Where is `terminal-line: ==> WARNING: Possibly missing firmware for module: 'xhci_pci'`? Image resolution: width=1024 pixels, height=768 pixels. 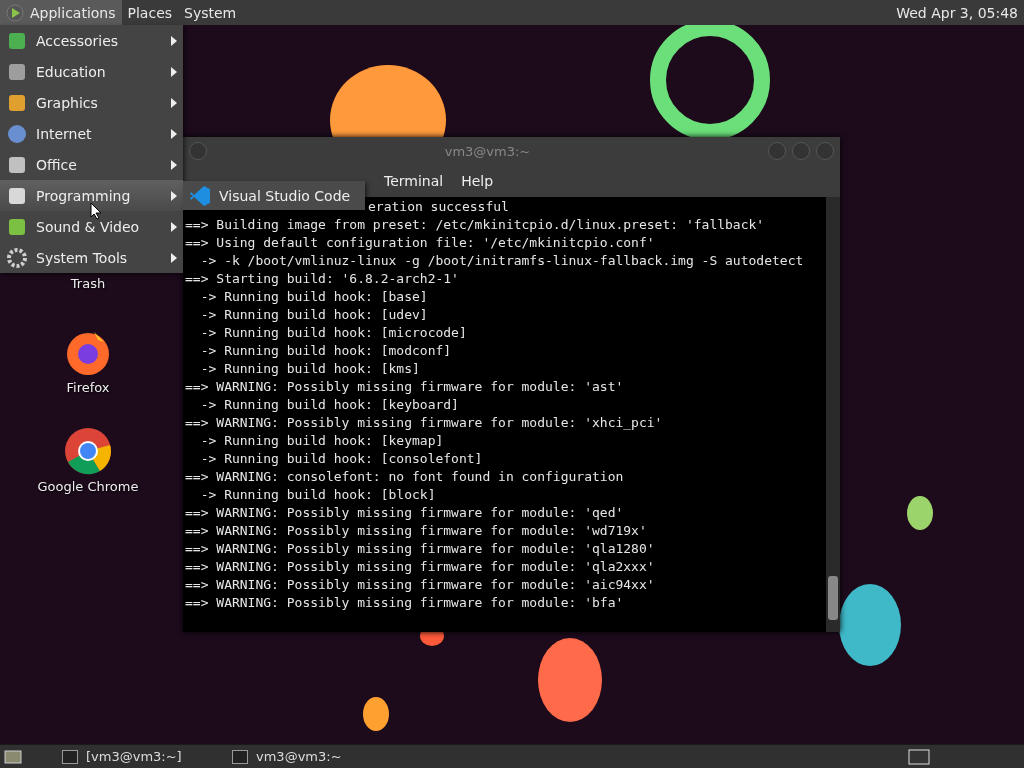
terminal-line: ==> WARNING: Possibly missing firmware for module: 'xhci_pci' is located at coordinates (424, 423).